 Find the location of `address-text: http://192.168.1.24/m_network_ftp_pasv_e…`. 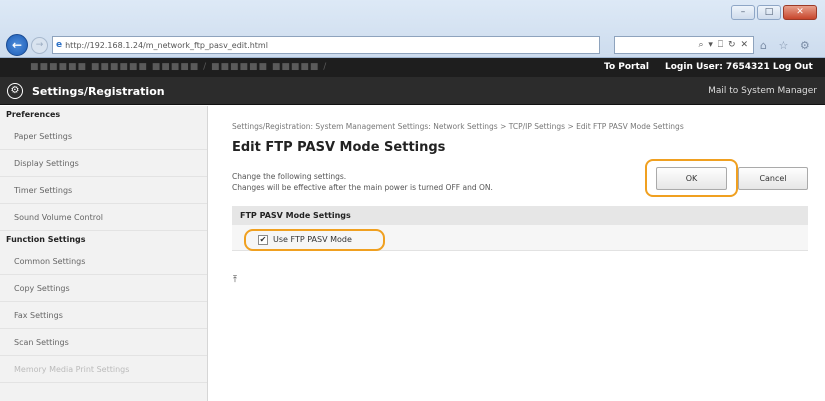

address-text: http://192.168.1.24/m_network_ftp_pasv_e… is located at coordinates (166, 45).